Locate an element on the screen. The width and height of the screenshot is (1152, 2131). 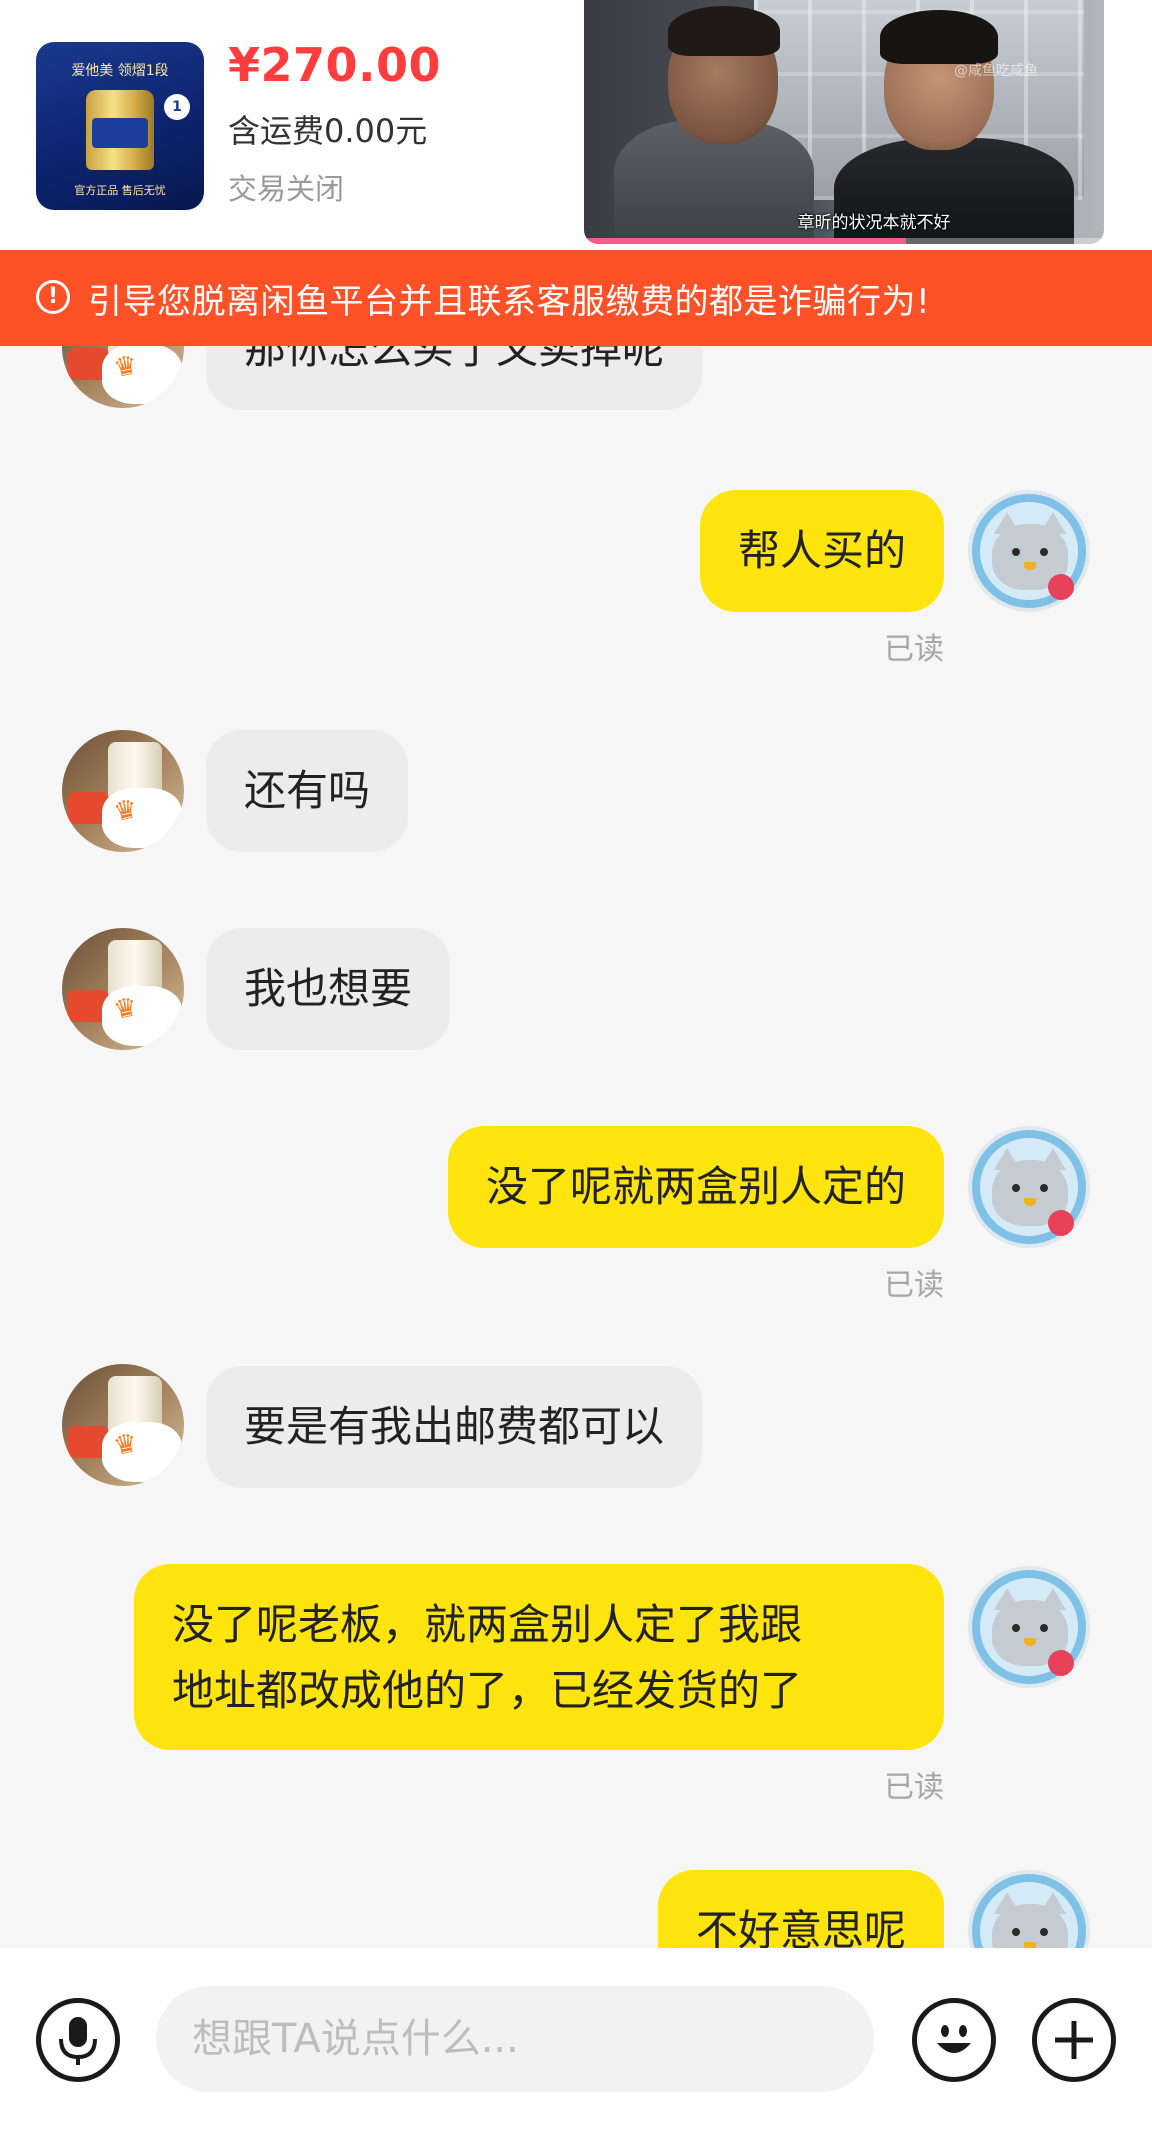
product-image-caption: 爱他美 领熠1段 is located at coordinates (120, 71).